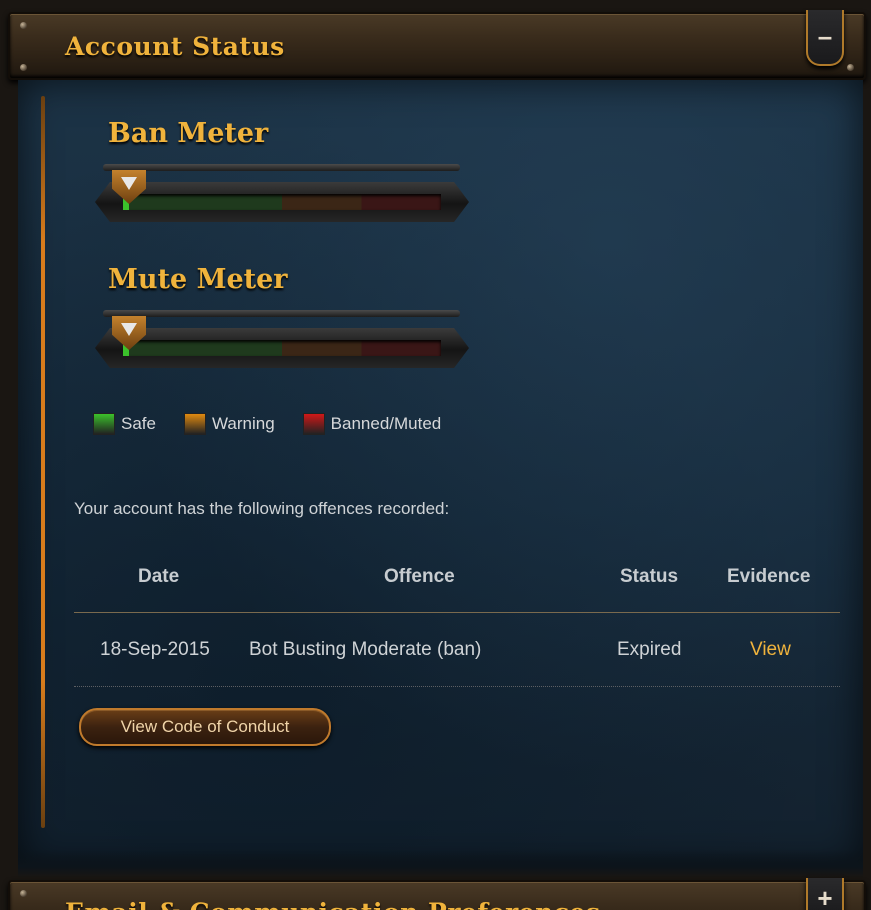  What do you see at coordinates (313, 424) in the screenshot?
I see `banned-swatch-icon` at bounding box center [313, 424].